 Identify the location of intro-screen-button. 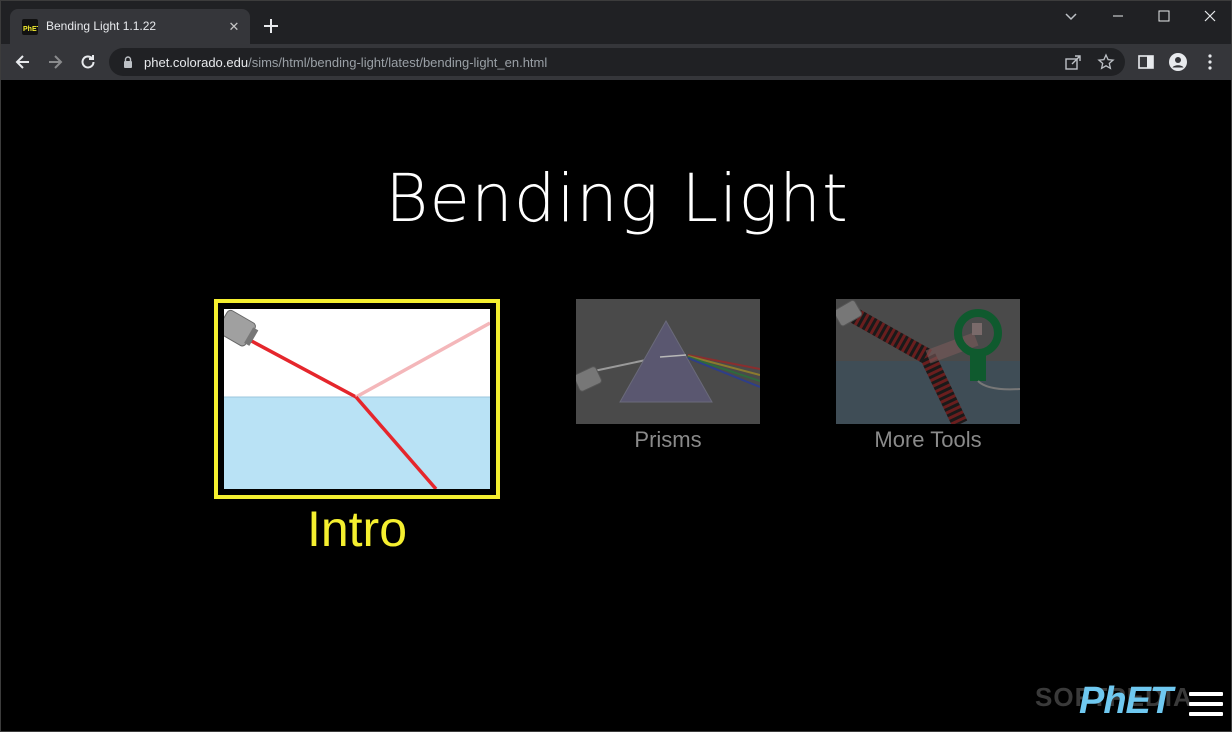
(357, 399).